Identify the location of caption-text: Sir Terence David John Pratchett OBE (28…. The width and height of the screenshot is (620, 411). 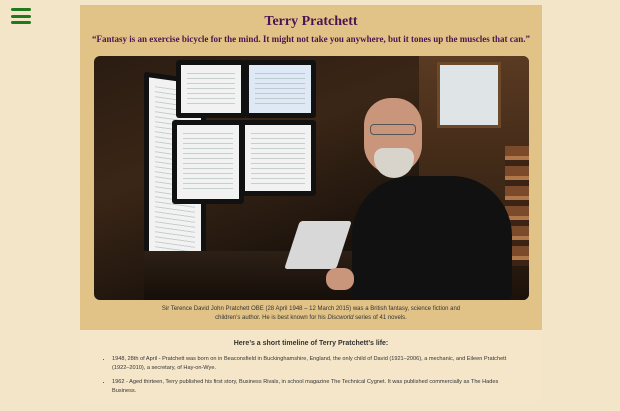
(311, 313).